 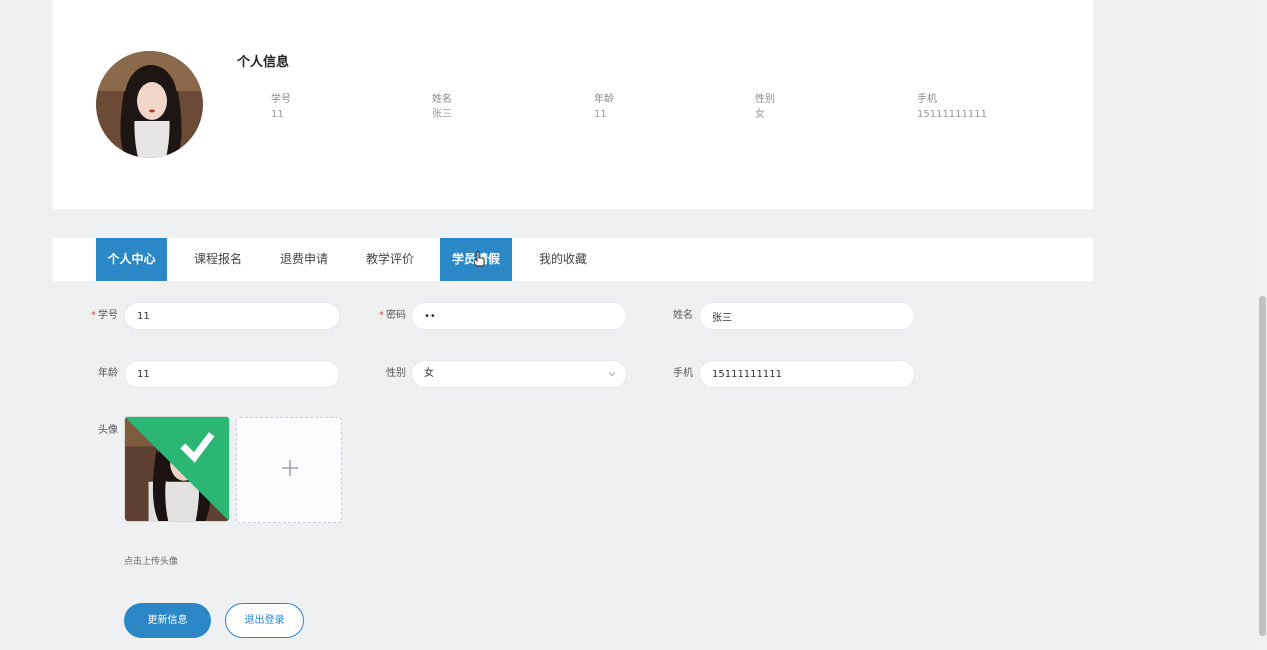 I want to click on phone-label: 手机, so click(x=683, y=373).